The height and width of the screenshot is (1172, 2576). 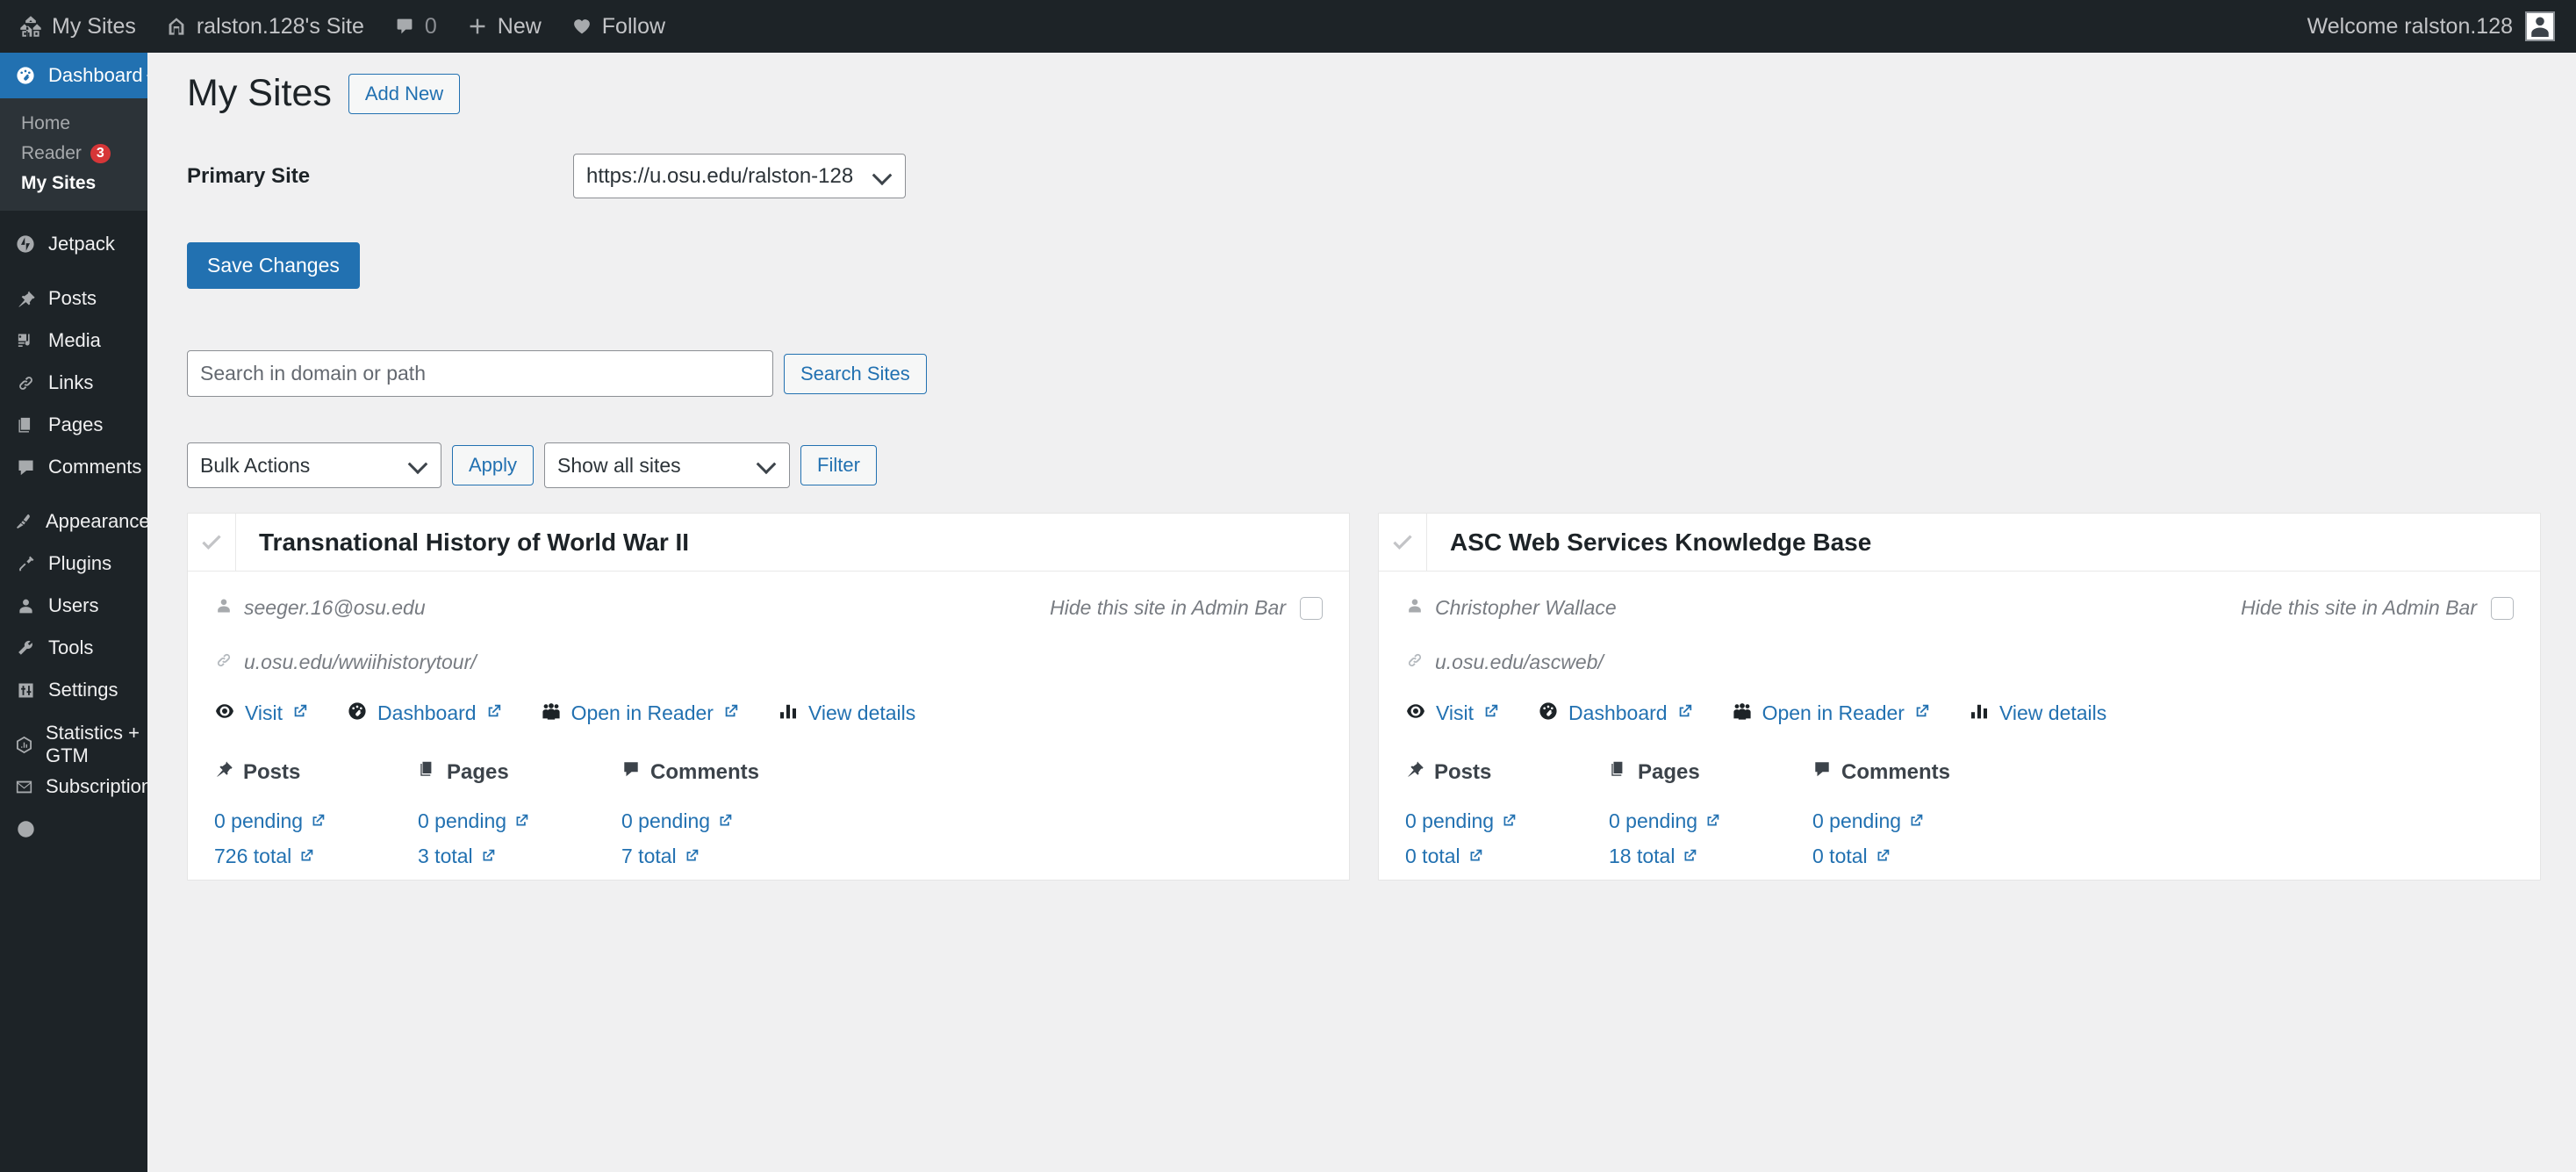 I want to click on primary-site-select-wrap: https://u.osu.edu/ralston-128, so click(x=739, y=176).